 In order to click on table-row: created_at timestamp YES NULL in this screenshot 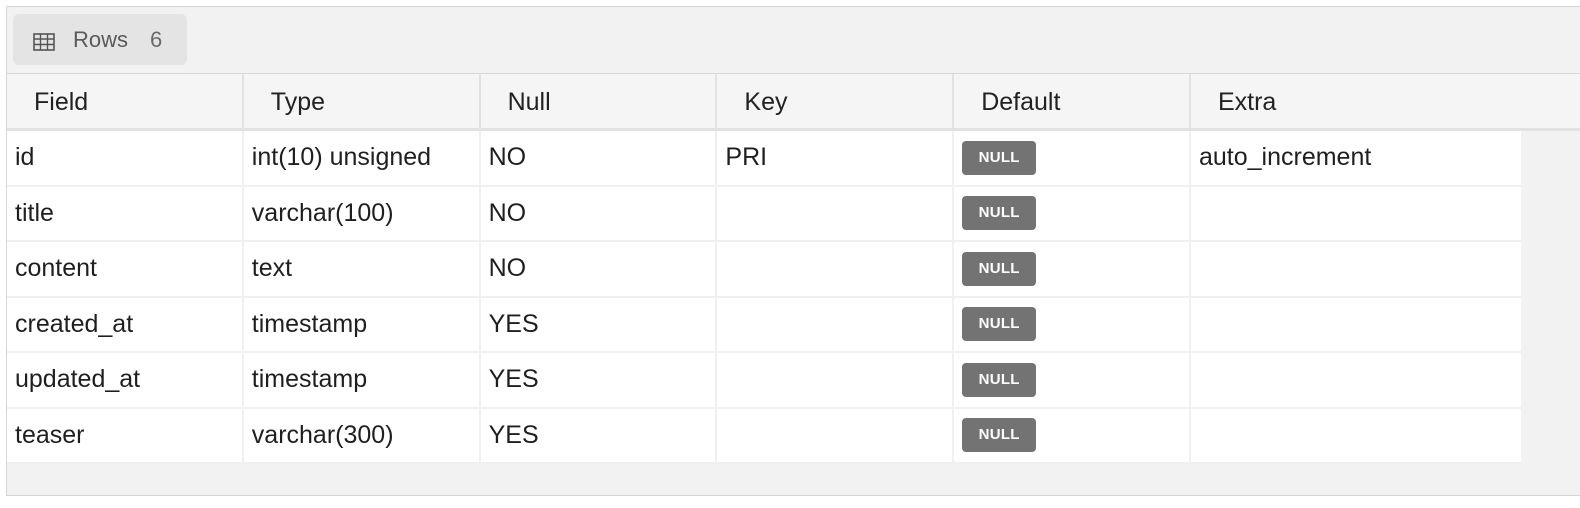, I will do `click(793, 325)`.